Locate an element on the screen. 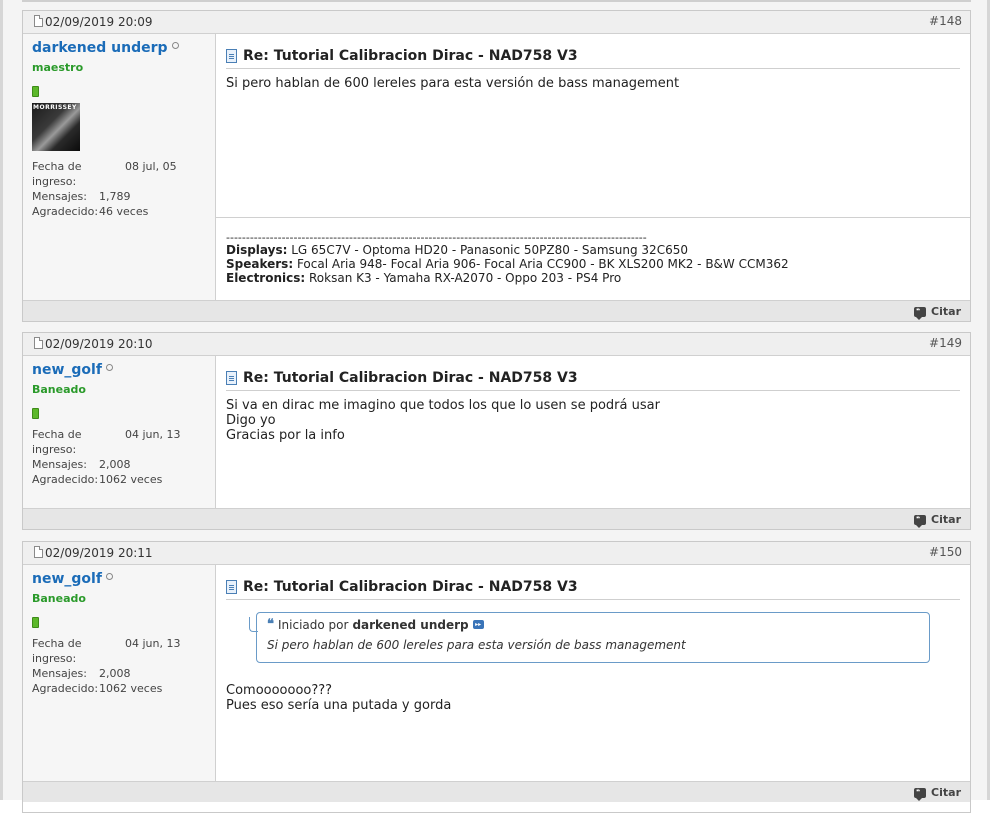 The image size is (990, 813). post-number-link: #150 is located at coordinates (945, 552).